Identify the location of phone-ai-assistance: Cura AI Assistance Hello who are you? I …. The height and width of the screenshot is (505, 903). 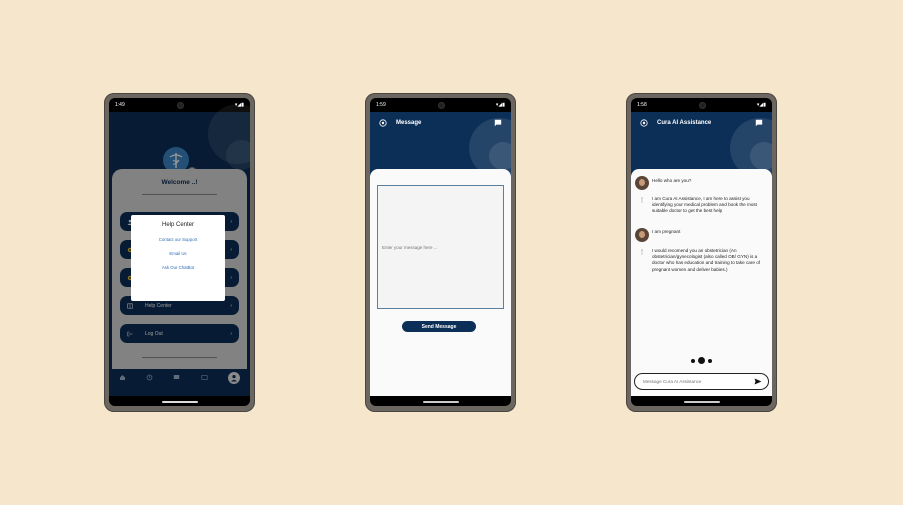
(701, 252).